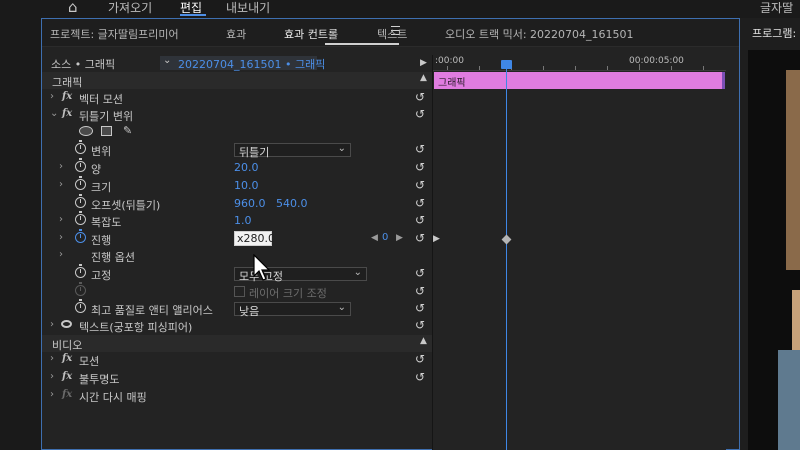 The image size is (800, 450). I want to click on add-keyframe-icon: 0, so click(385, 237).